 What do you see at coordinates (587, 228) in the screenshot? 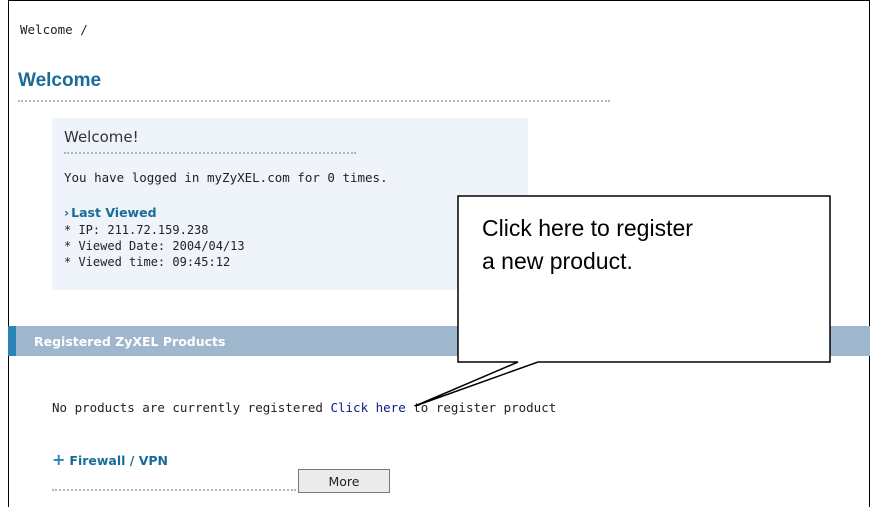
I see `callout-line-1: Click here to register` at bounding box center [587, 228].